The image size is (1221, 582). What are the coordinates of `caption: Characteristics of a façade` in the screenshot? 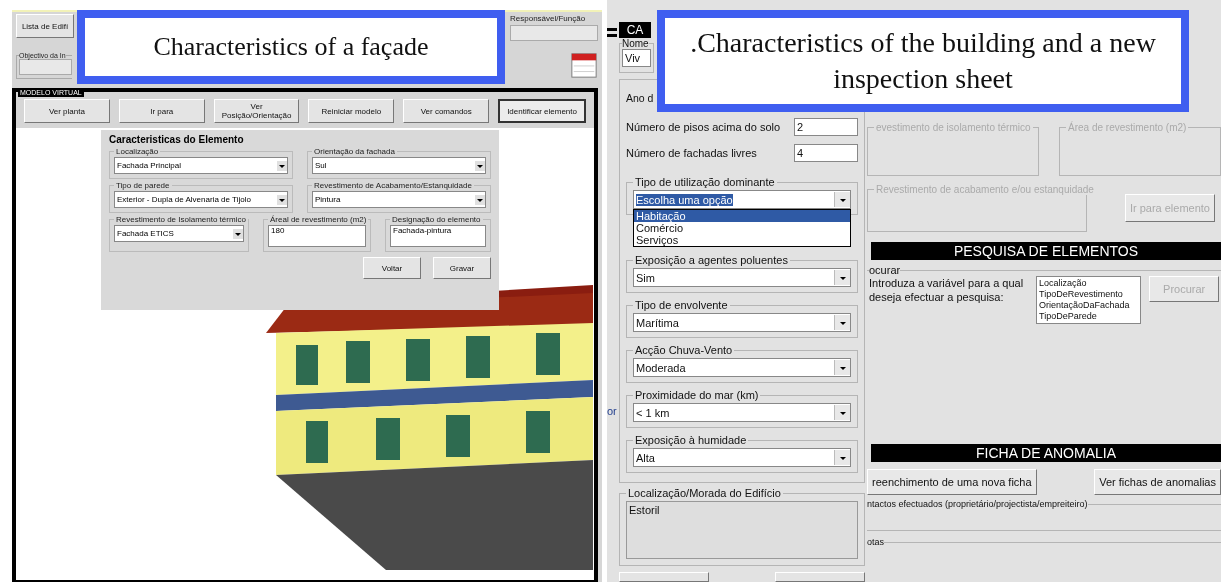 It's located at (291, 47).